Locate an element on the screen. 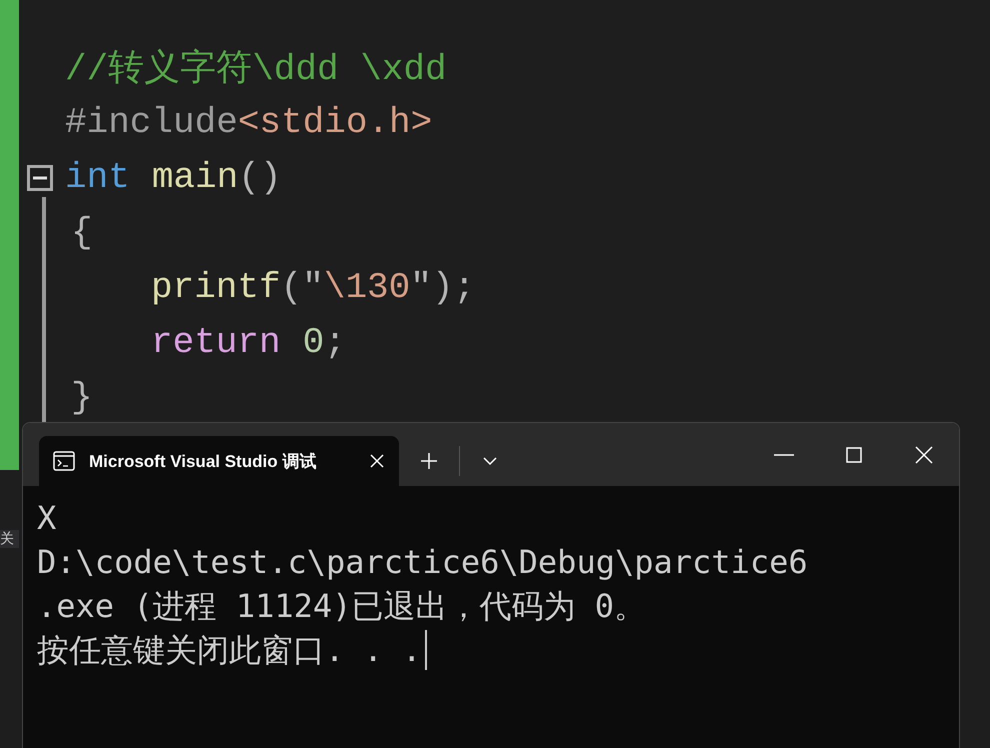 Image resolution: width=990 pixels, height=748 pixels. console-output: X is located at coordinates (46, 518).